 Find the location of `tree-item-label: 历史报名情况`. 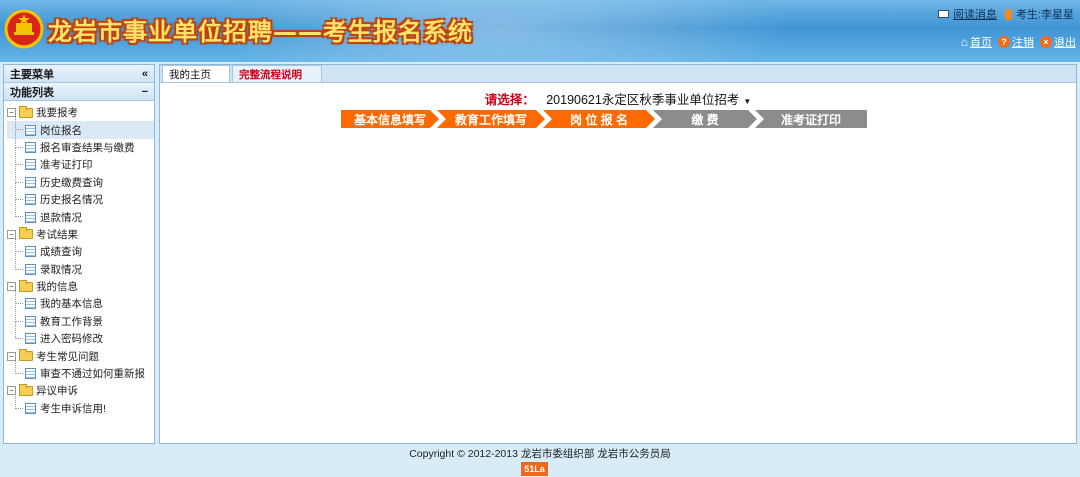

tree-item-label: 历史报名情况 is located at coordinates (71, 200).